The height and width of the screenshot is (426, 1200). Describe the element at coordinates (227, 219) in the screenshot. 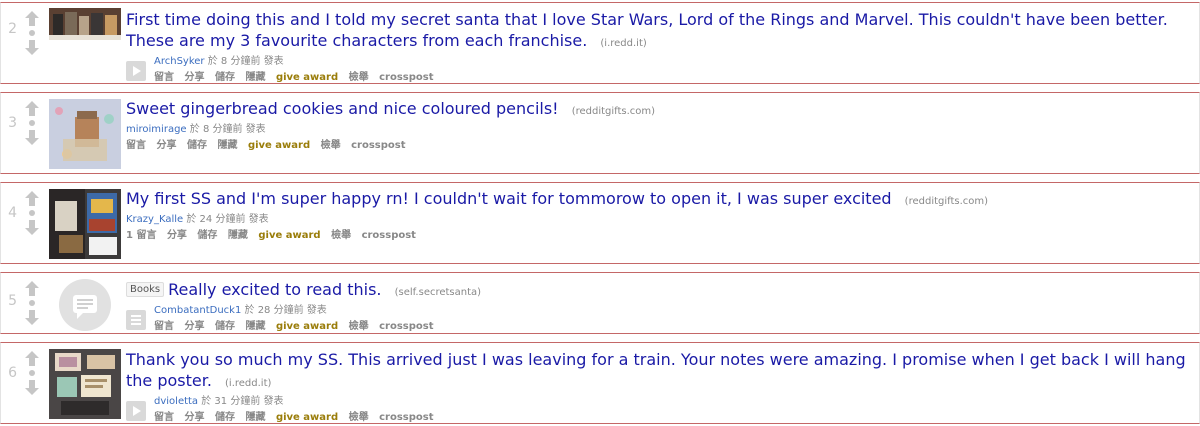

I see `post-time: 於 24 分鐘前 發表` at that location.